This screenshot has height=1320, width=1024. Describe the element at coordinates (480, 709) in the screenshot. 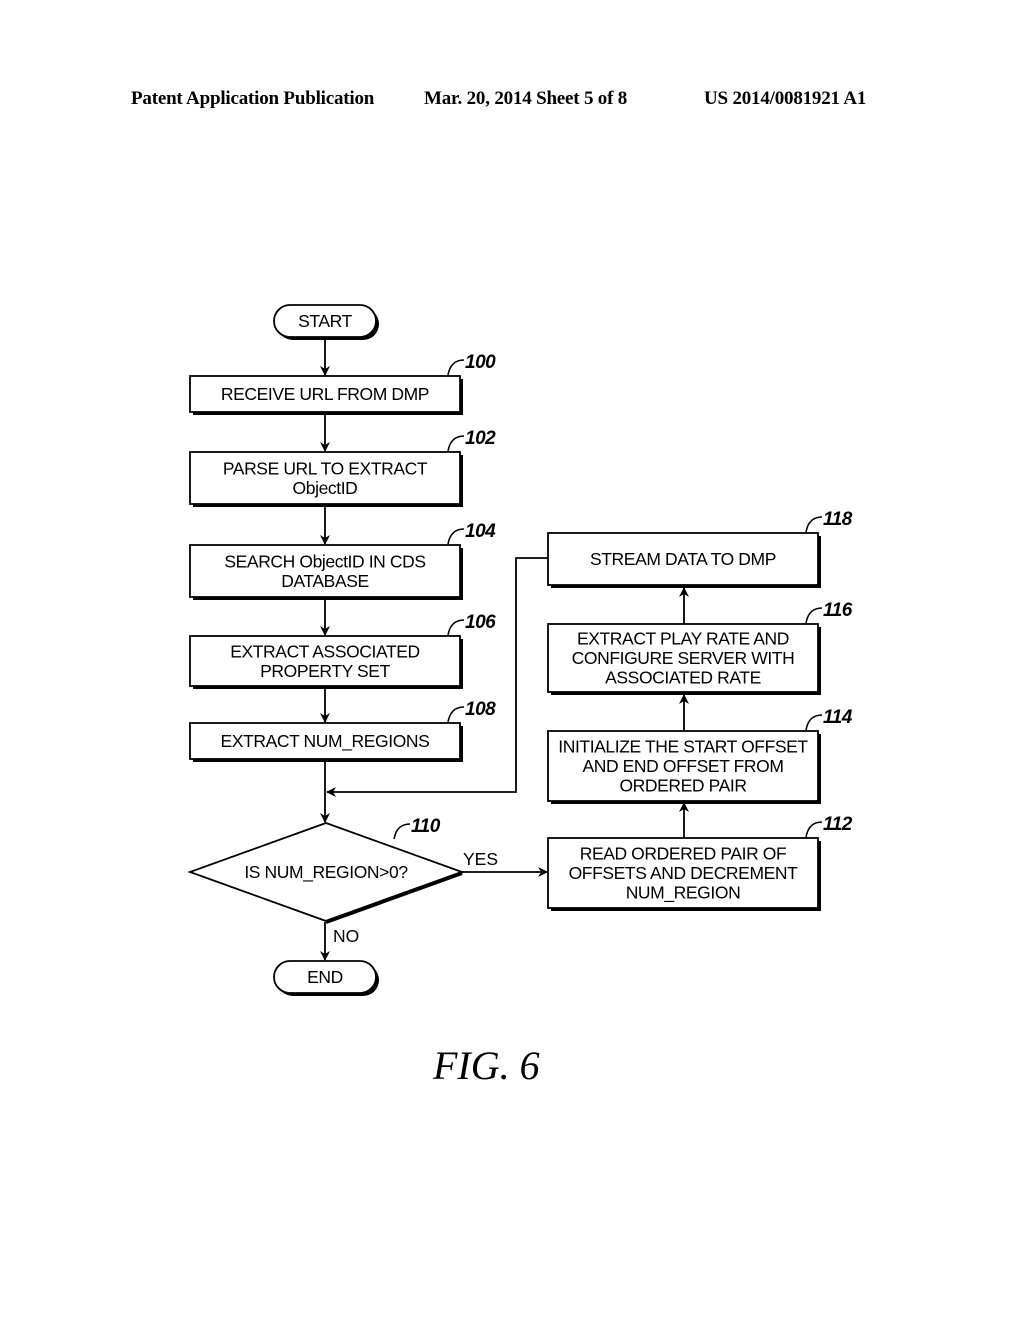

I see `reference-number: 108` at that location.